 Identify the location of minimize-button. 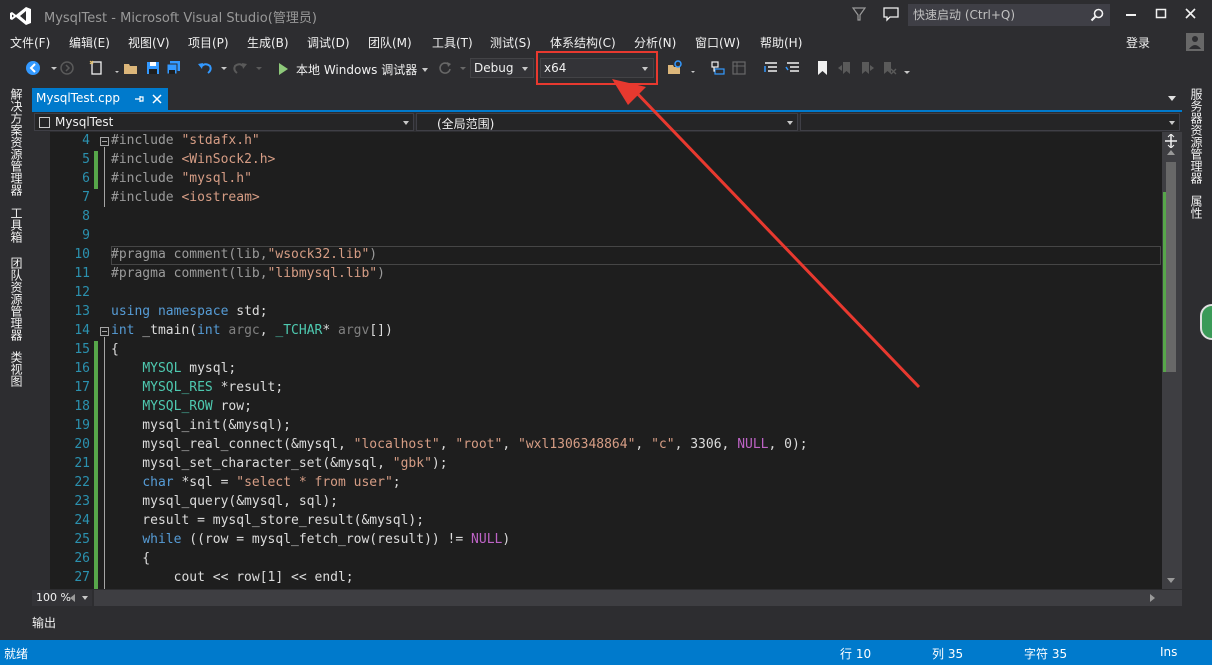
(1131, 14).